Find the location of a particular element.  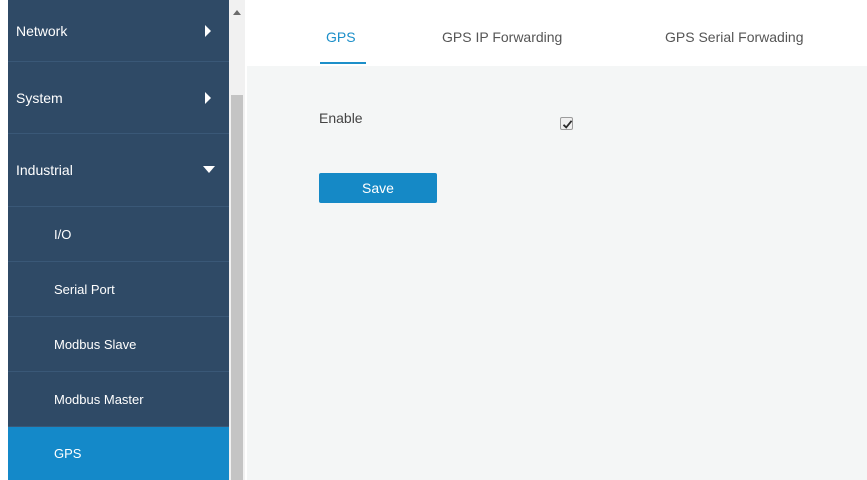

sidebar-item-label: GPS is located at coordinates (68, 453).